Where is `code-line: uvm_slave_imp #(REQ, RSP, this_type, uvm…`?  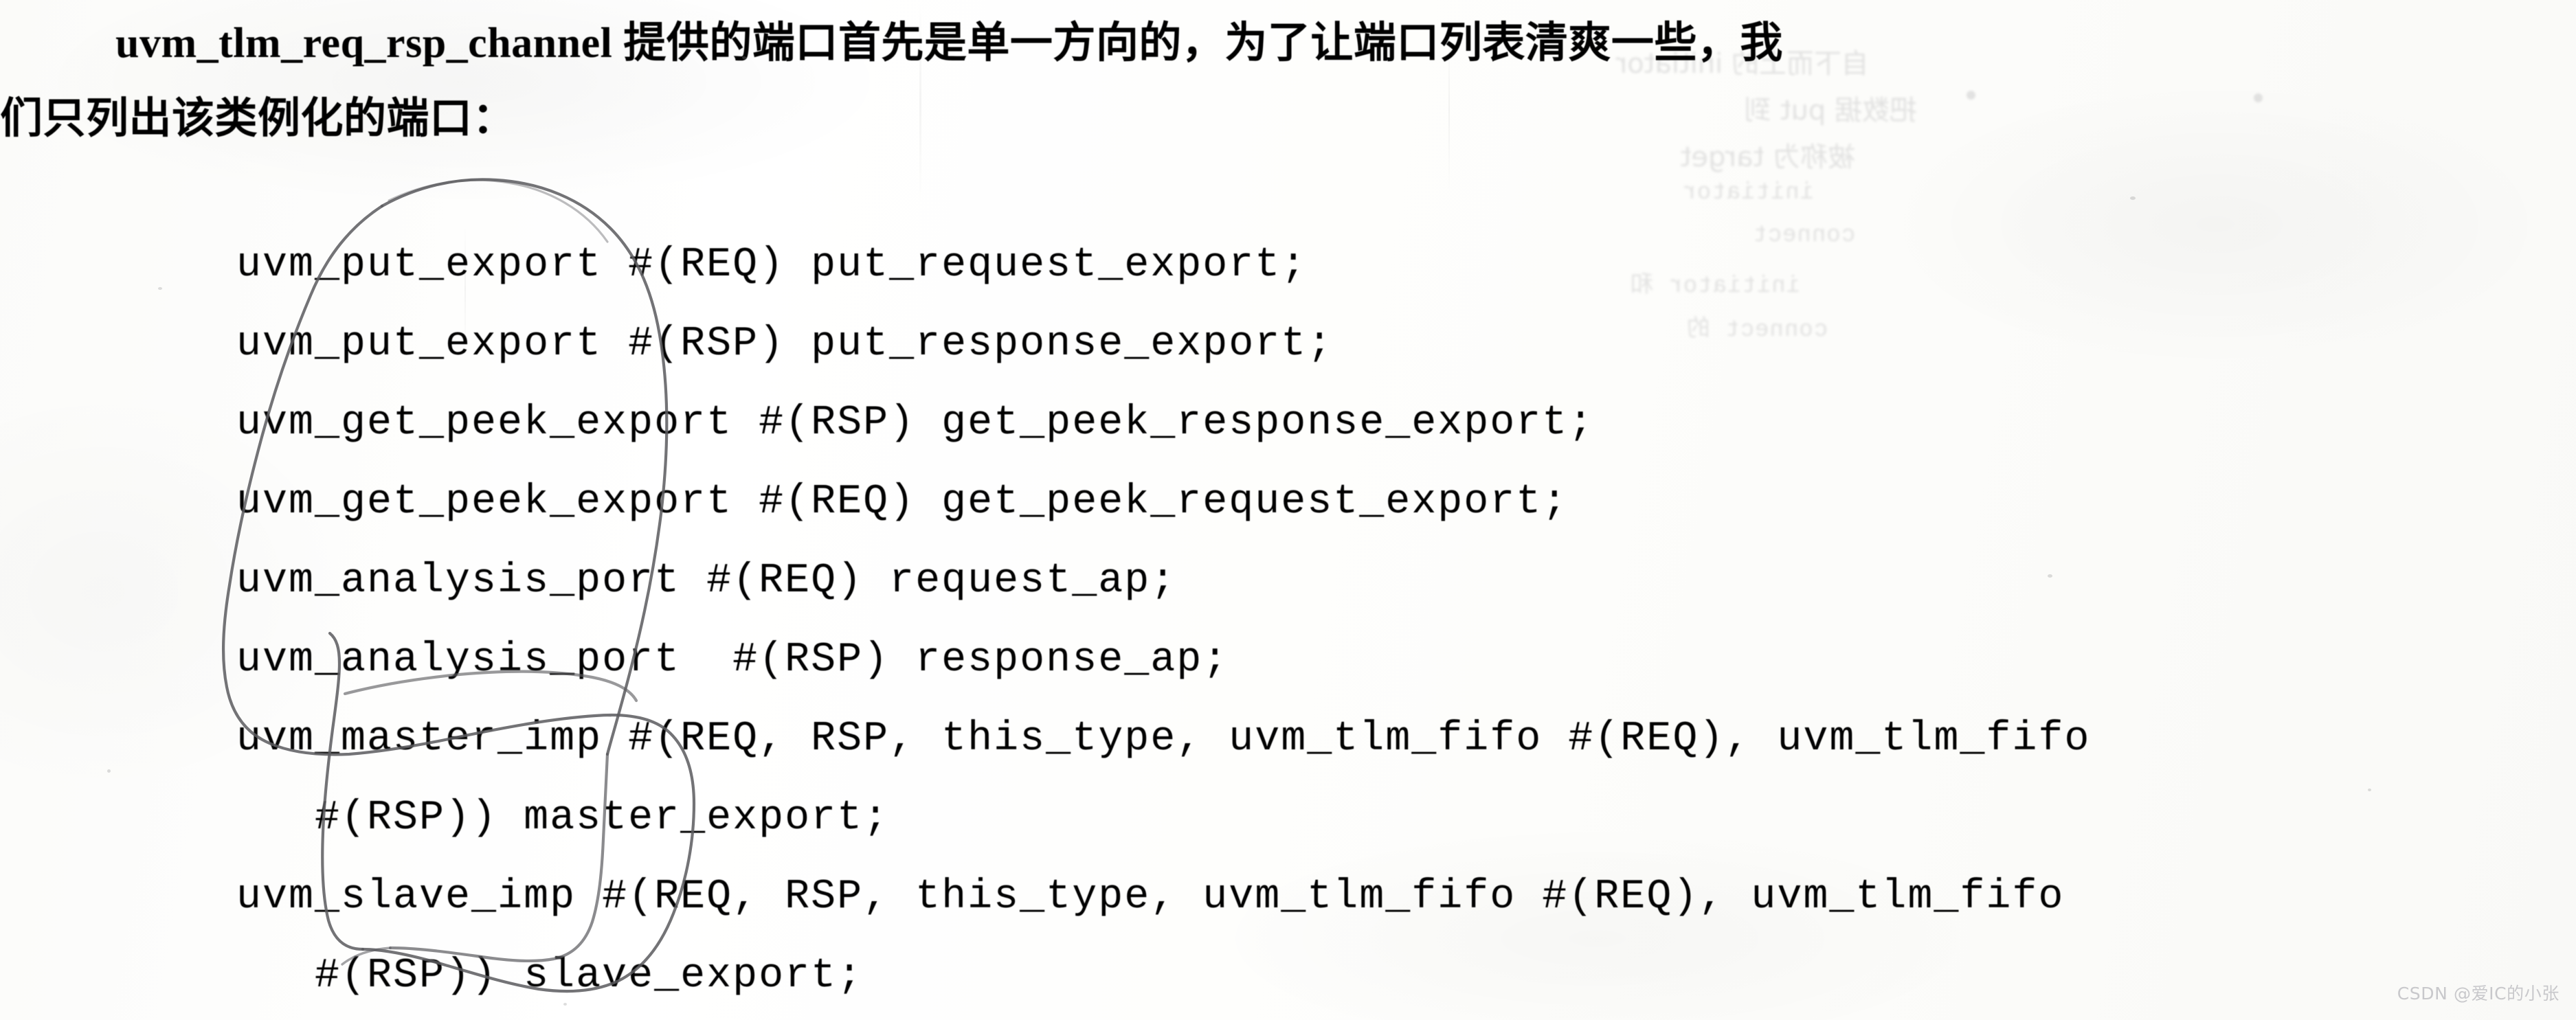 code-line: uvm_slave_imp #(REQ, RSP, this_type, uvm… is located at coordinates (1150, 897).